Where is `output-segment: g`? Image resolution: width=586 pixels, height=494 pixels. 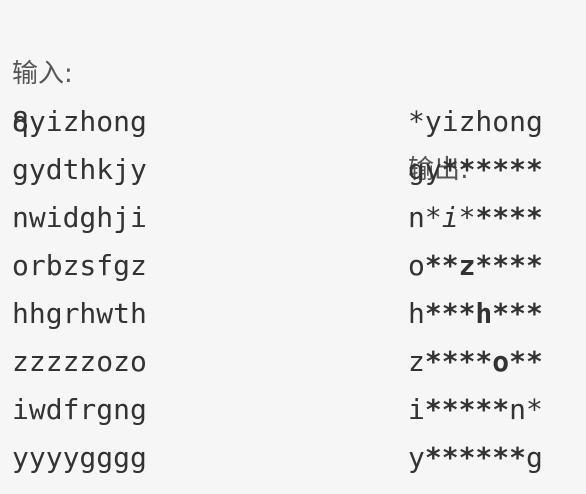 output-segment: g is located at coordinates (534, 457).